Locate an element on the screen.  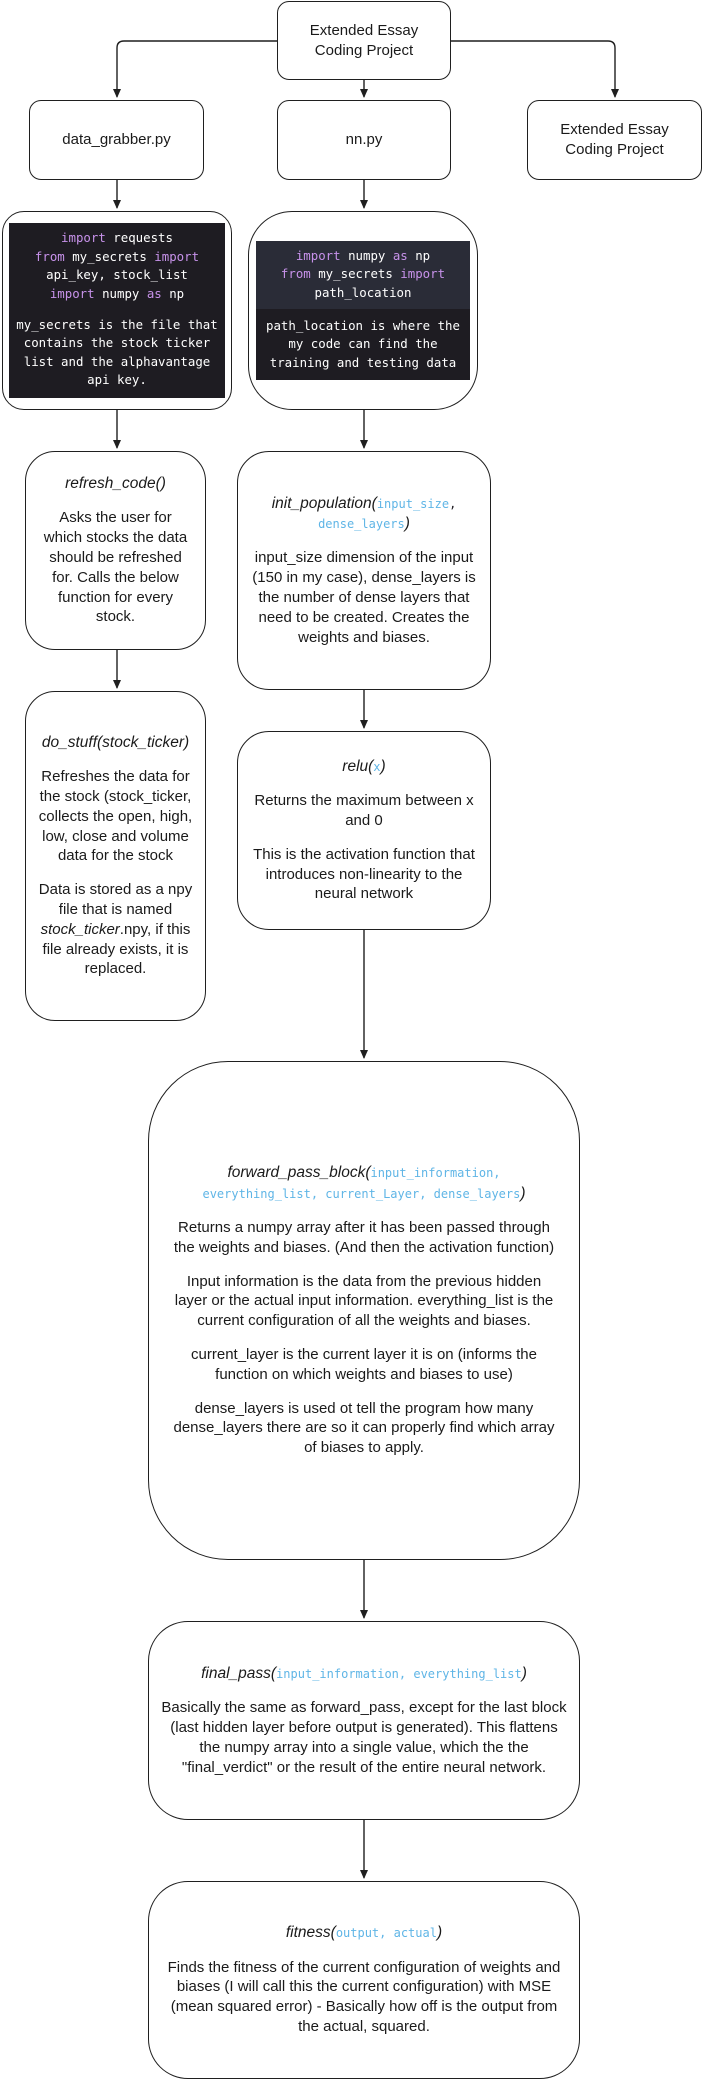
node-root-project: Extended Essay Coding Project is located at coordinates (364, 40).